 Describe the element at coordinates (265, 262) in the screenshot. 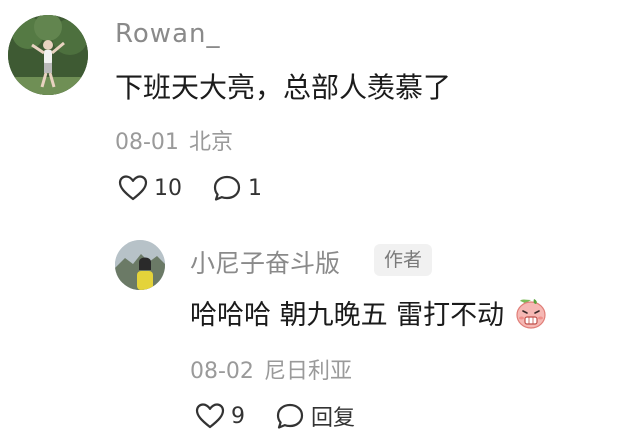

I see `username: 小尼子奋斗版` at that location.